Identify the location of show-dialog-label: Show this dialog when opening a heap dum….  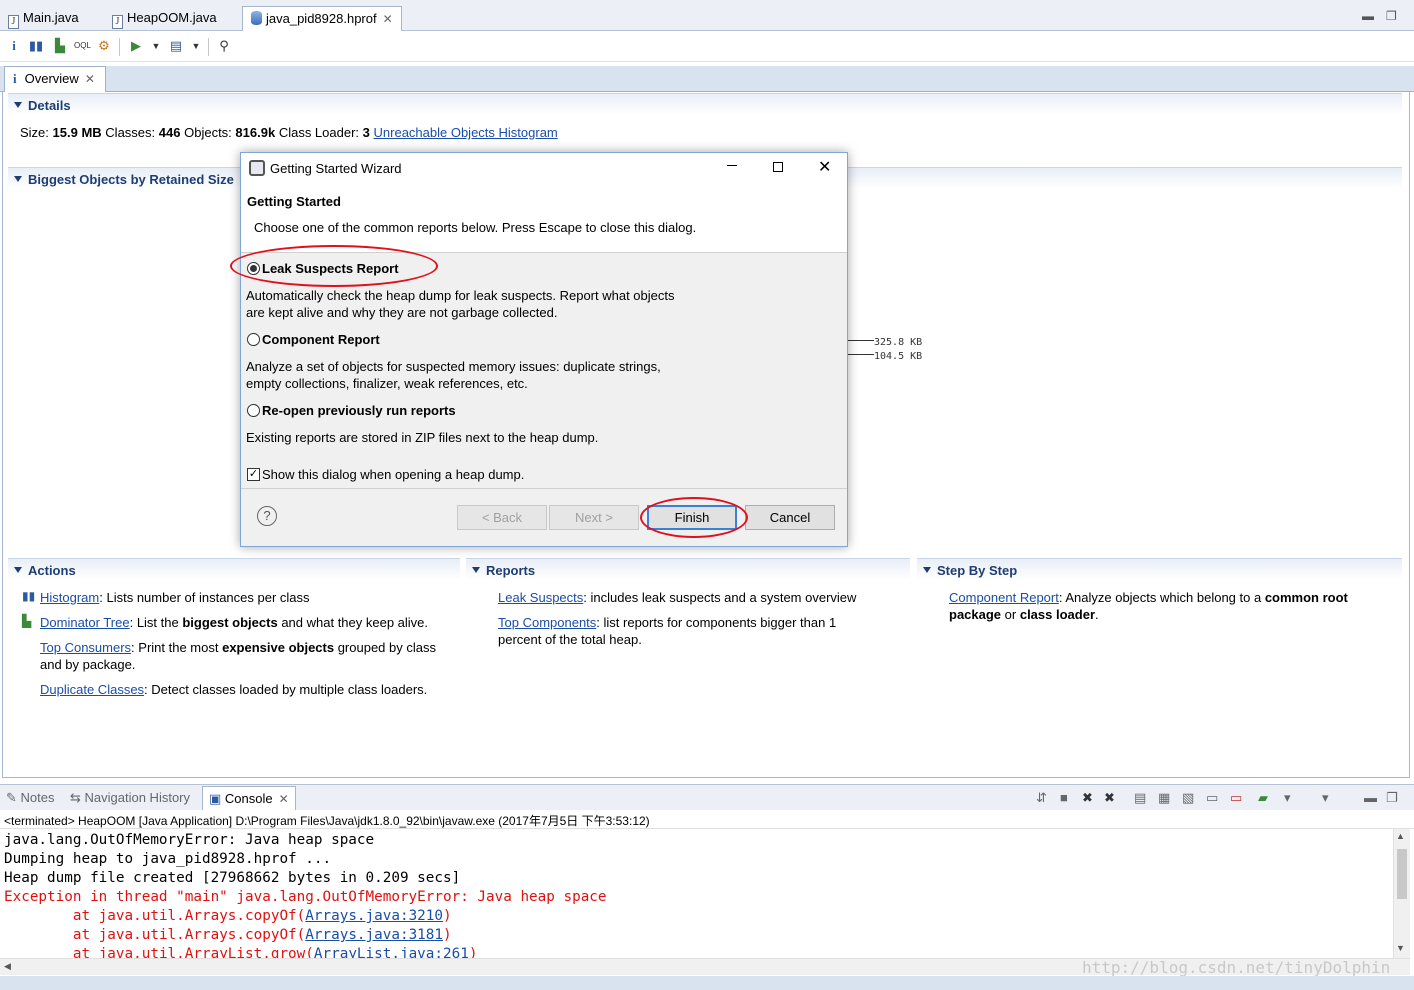
(393, 474).